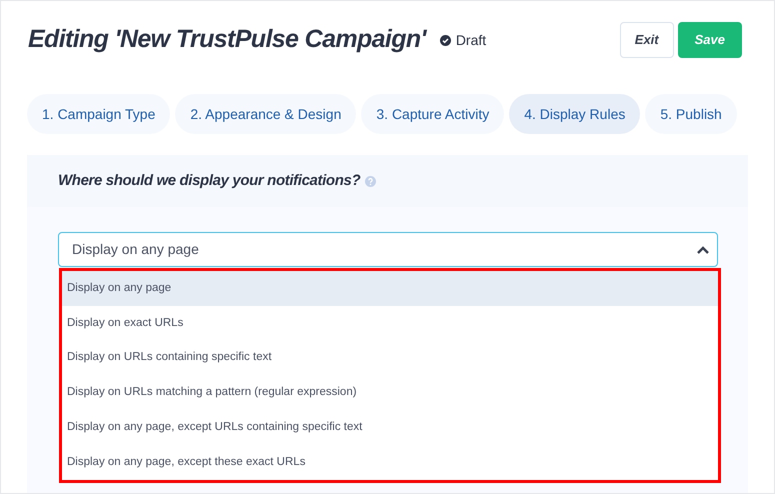 Image resolution: width=775 pixels, height=494 pixels. What do you see at coordinates (703, 250) in the screenshot?
I see `caret-icon` at bounding box center [703, 250].